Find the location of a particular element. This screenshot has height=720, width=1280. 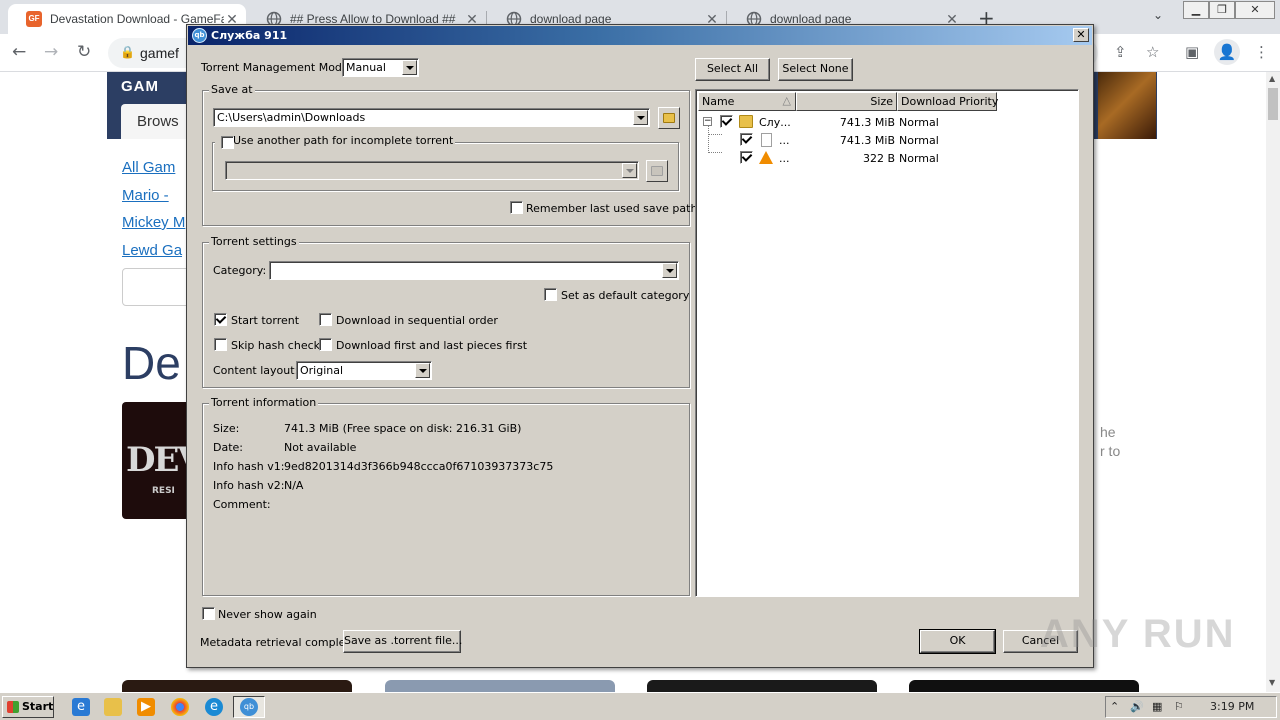

close-icon: ✕ is located at coordinates (1255, 10).